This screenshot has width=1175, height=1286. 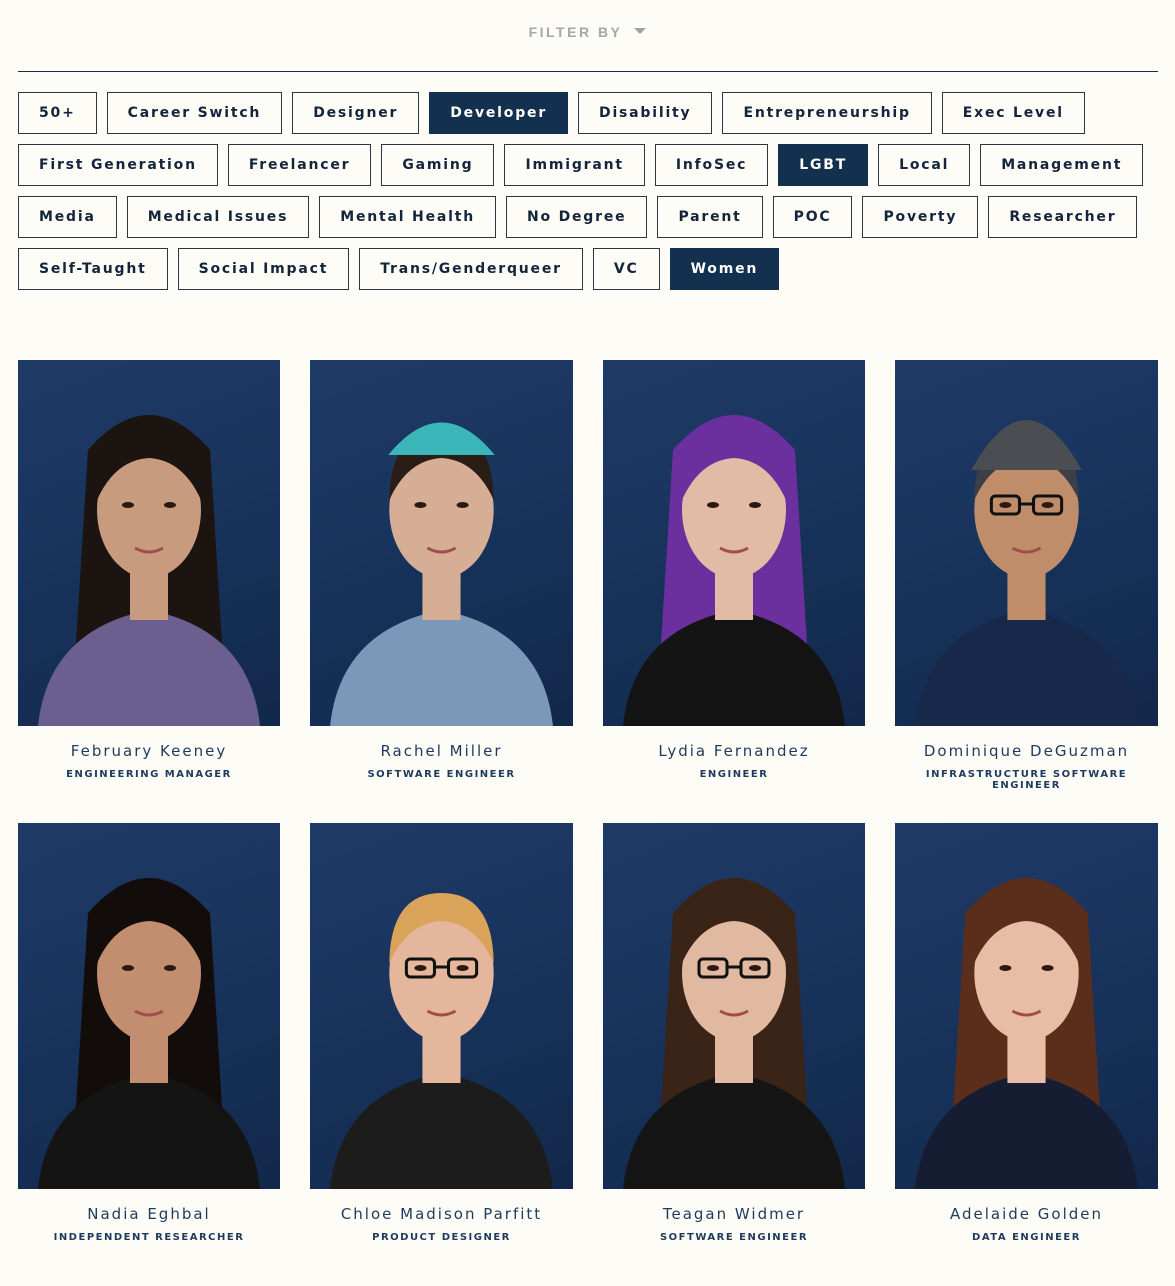 What do you see at coordinates (734, 751) in the screenshot?
I see `person-name: Lydia Fernandez` at bounding box center [734, 751].